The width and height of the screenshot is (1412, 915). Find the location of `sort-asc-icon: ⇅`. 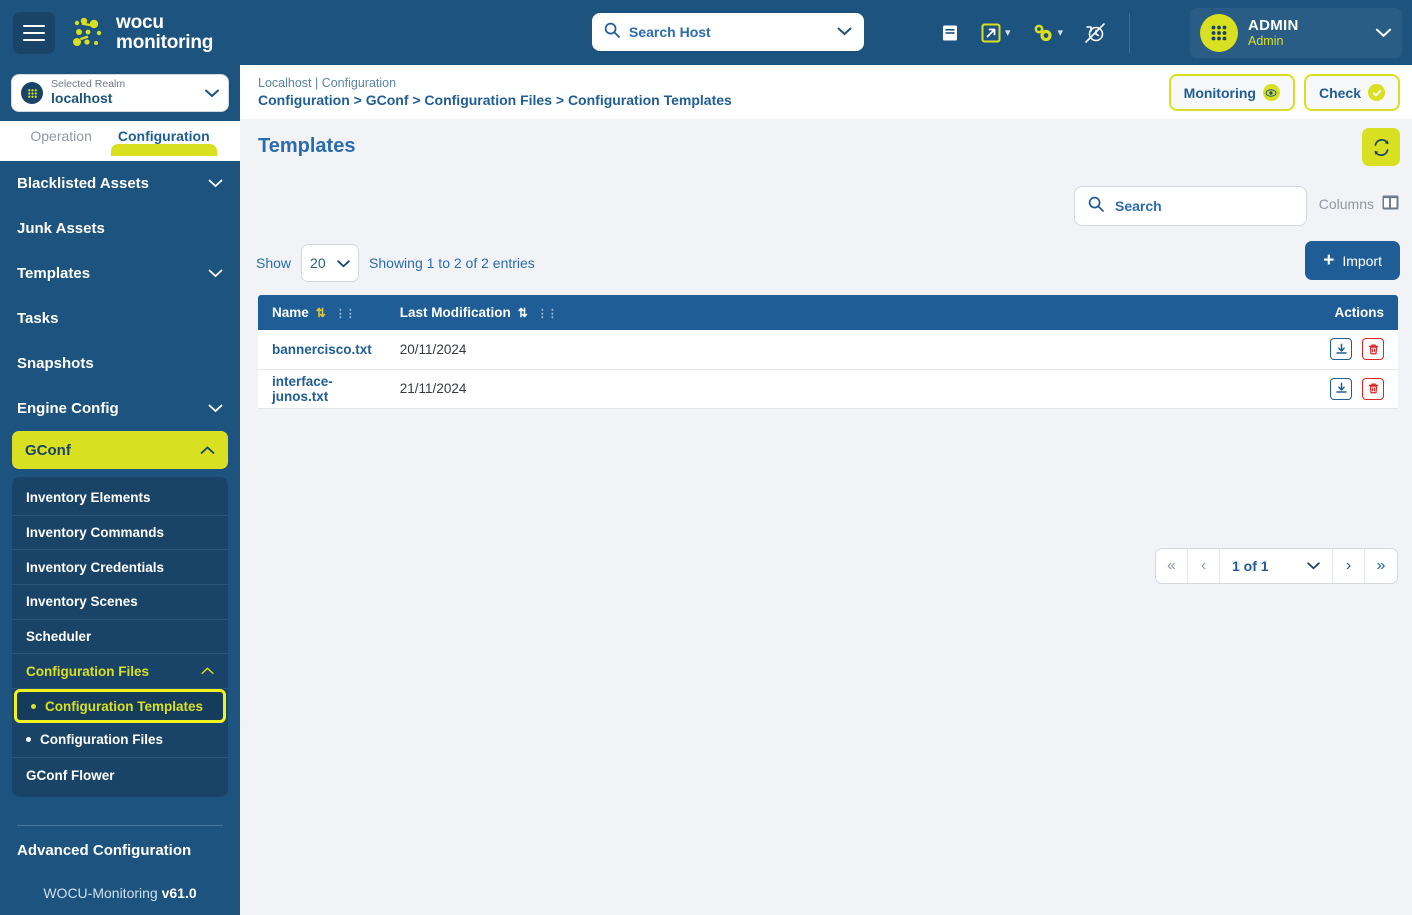

sort-asc-icon: ⇅ is located at coordinates (321, 313).